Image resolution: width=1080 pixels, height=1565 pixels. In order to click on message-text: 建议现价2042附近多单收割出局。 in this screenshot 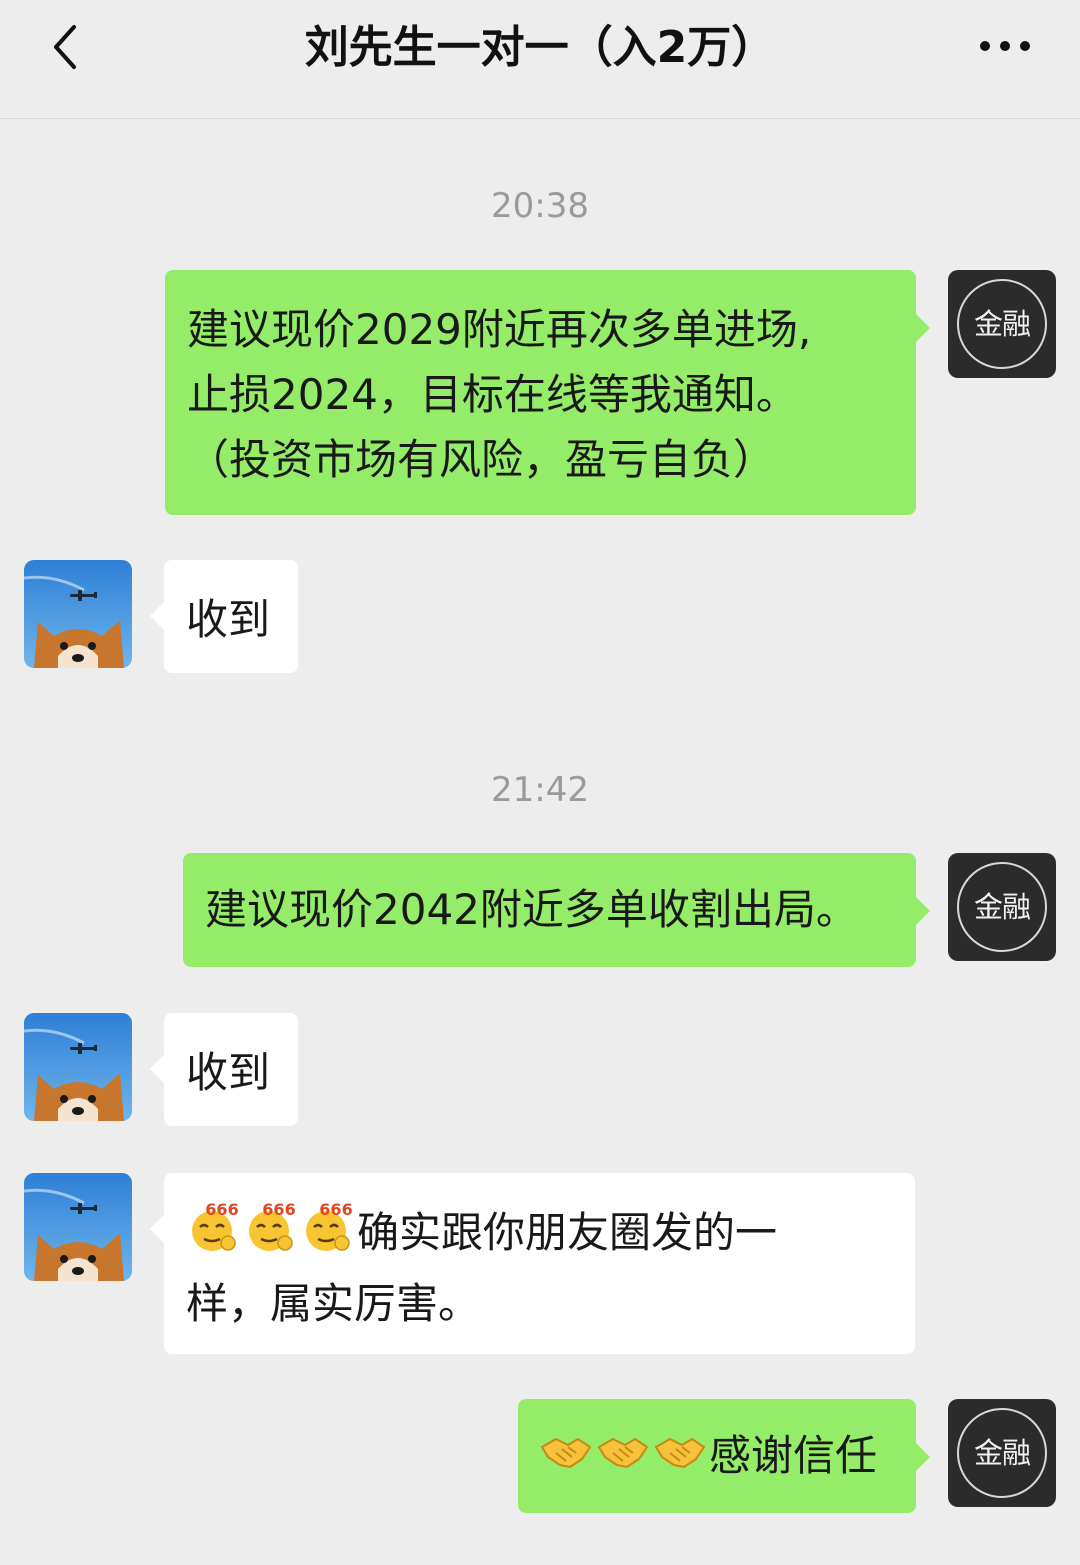, I will do `click(531, 909)`.